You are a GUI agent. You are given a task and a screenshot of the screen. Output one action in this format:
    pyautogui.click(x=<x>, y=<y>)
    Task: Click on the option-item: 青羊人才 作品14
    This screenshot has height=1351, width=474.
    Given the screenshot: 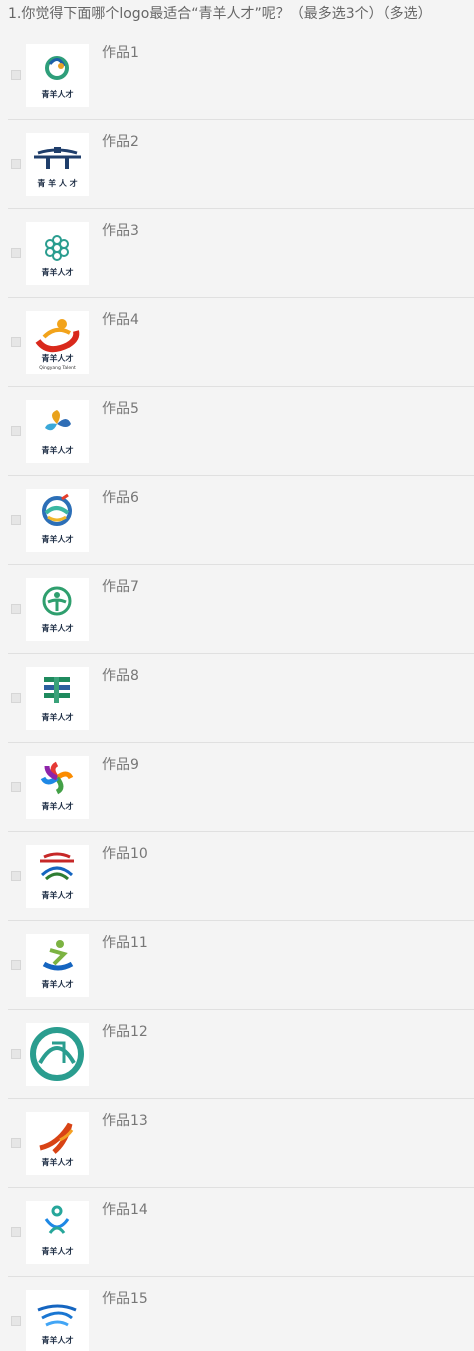 What is the action you would take?
    pyautogui.click(x=241, y=1232)
    